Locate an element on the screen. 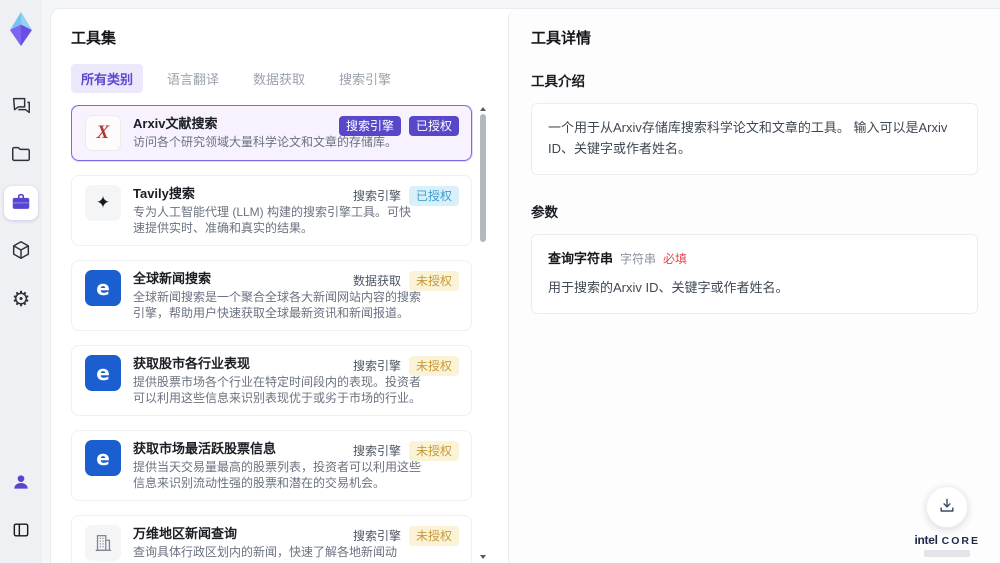  chat-icon is located at coordinates (21, 107).